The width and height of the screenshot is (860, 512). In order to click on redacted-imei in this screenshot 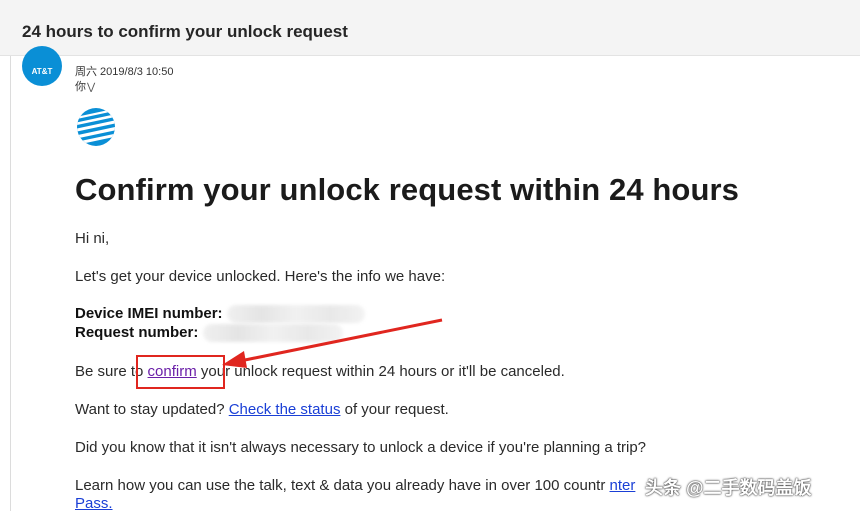, I will do `click(295, 314)`.